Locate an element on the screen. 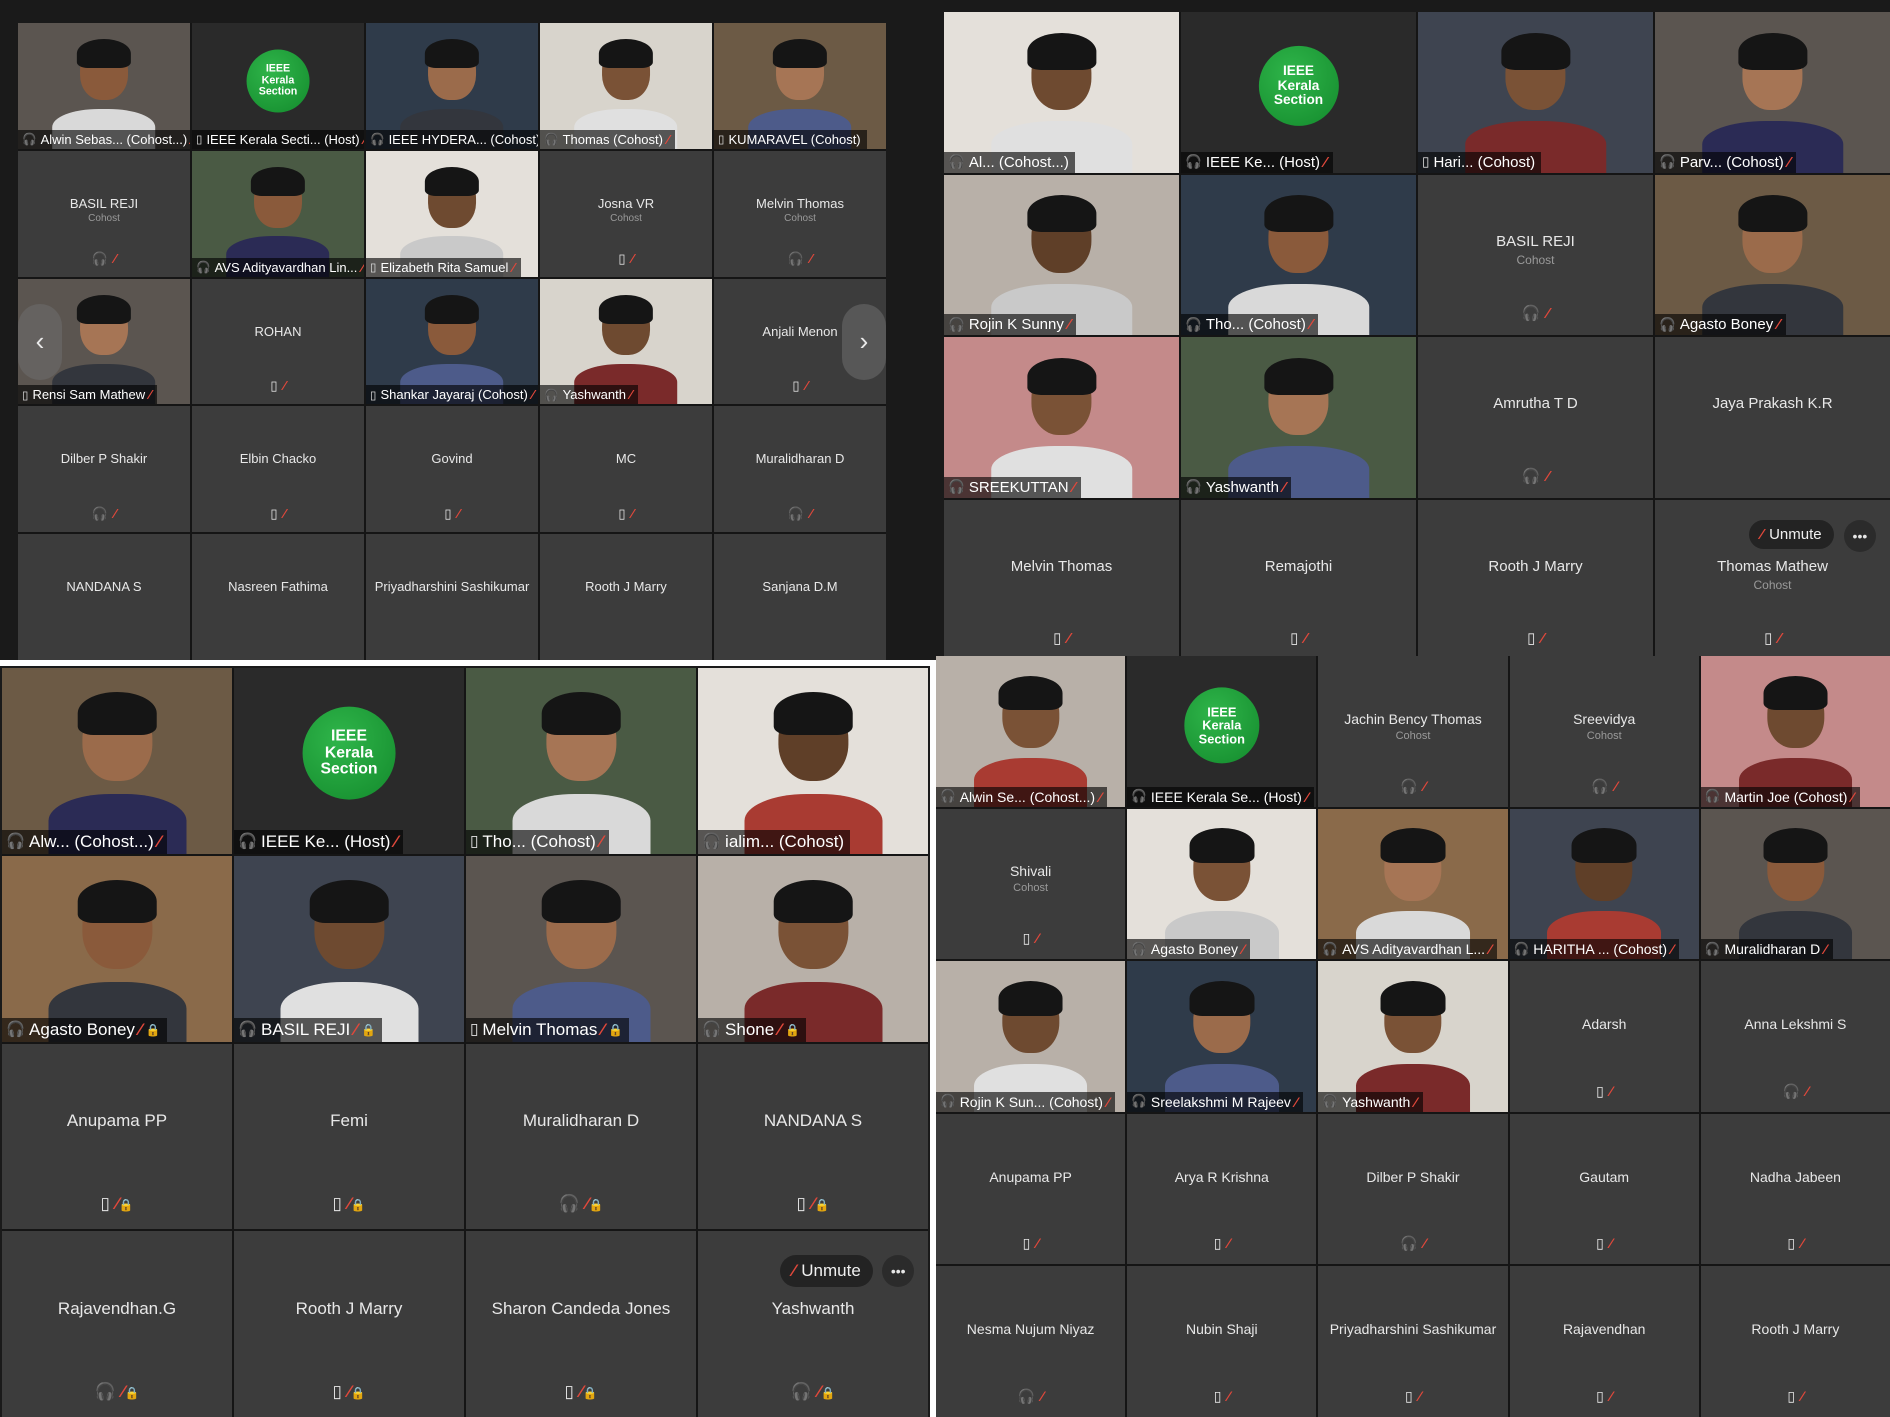 Image resolution: width=1890 pixels, height=1417 pixels. participant-tile-avatarless: Sanjana D.M is located at coordinates (800, 597).